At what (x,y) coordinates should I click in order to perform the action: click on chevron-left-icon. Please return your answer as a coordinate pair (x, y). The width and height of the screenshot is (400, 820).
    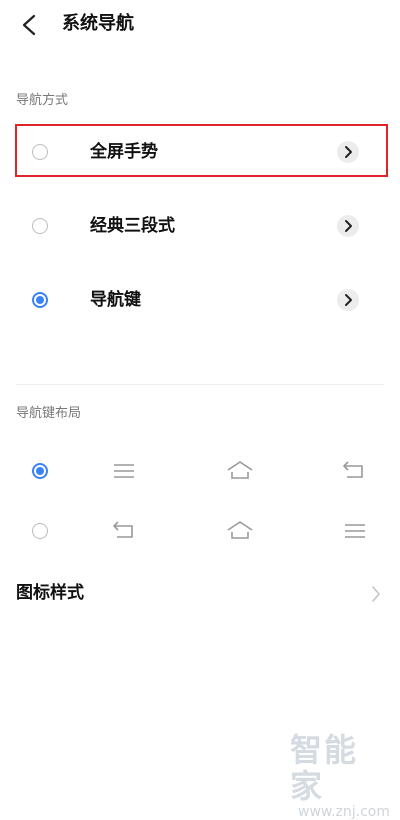
    Looking at the image, I should click on (29, 25).